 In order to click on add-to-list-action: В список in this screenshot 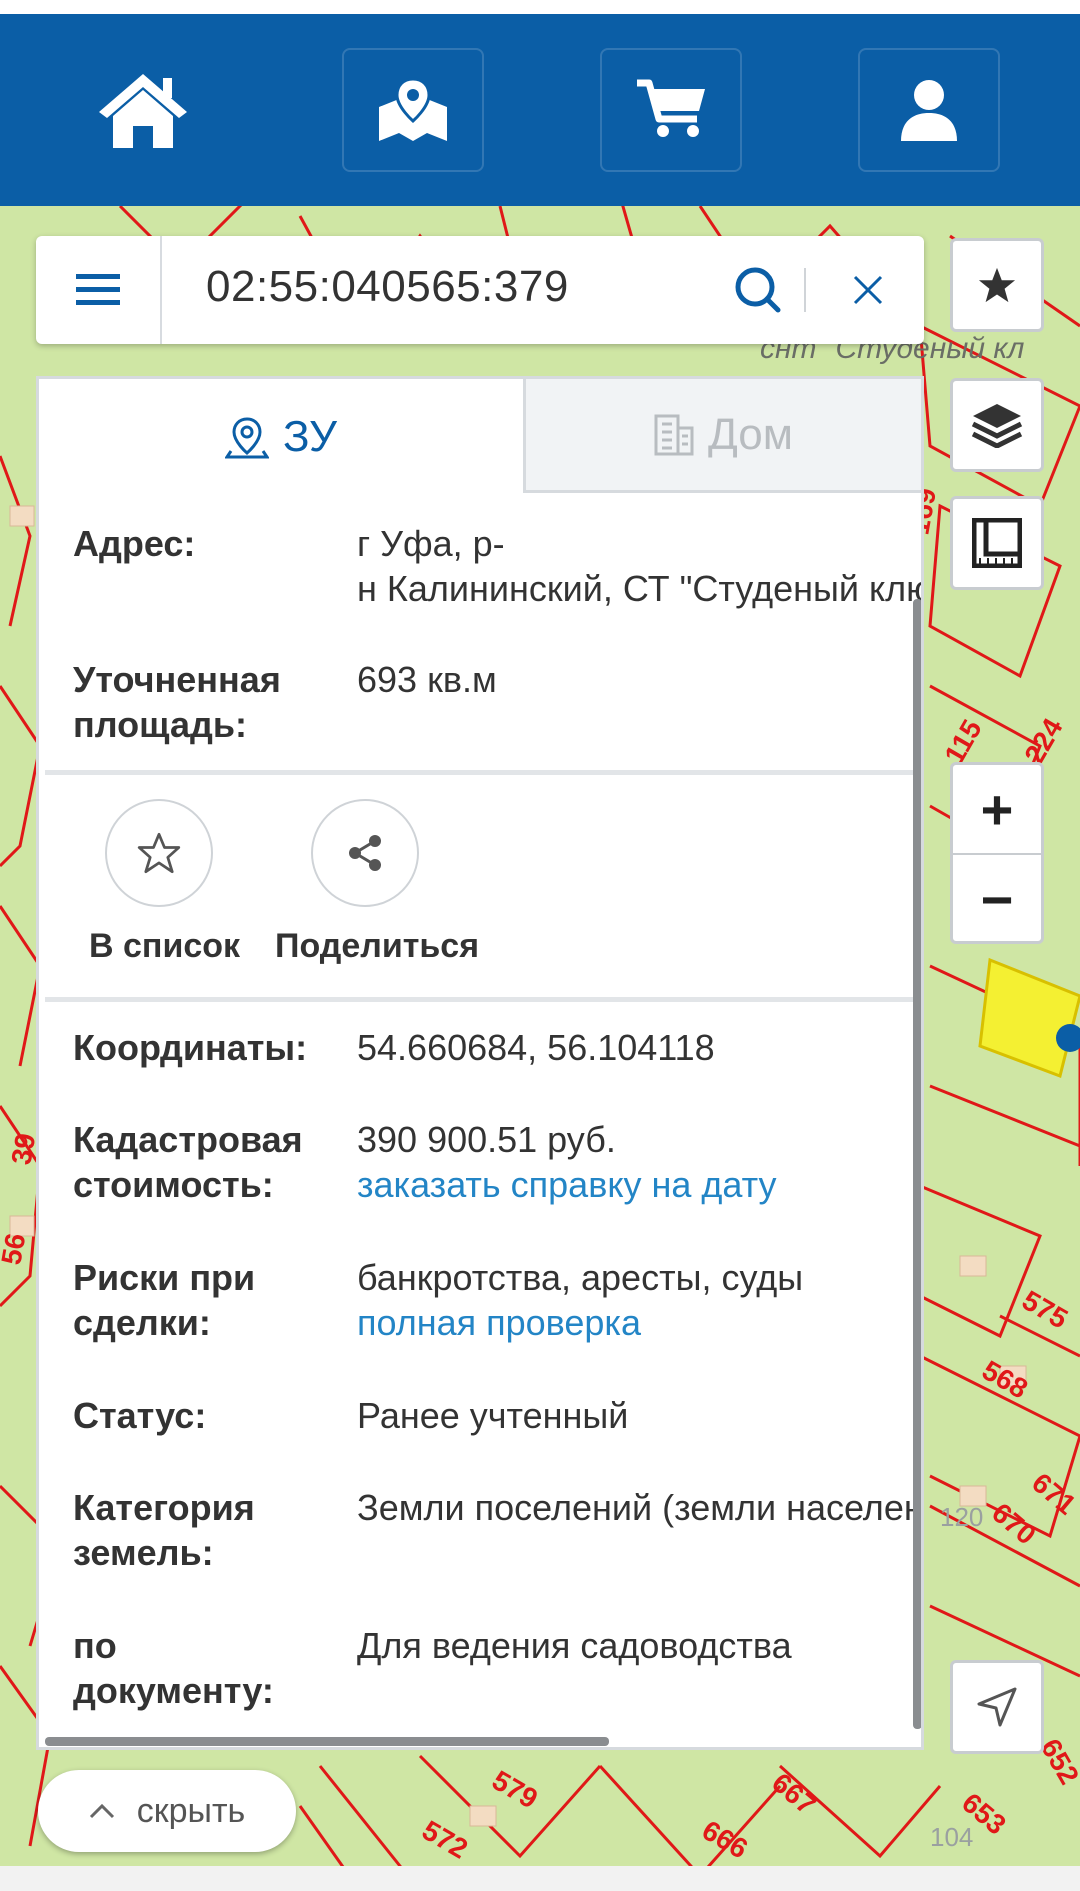, I will do `click(165, 882)`.